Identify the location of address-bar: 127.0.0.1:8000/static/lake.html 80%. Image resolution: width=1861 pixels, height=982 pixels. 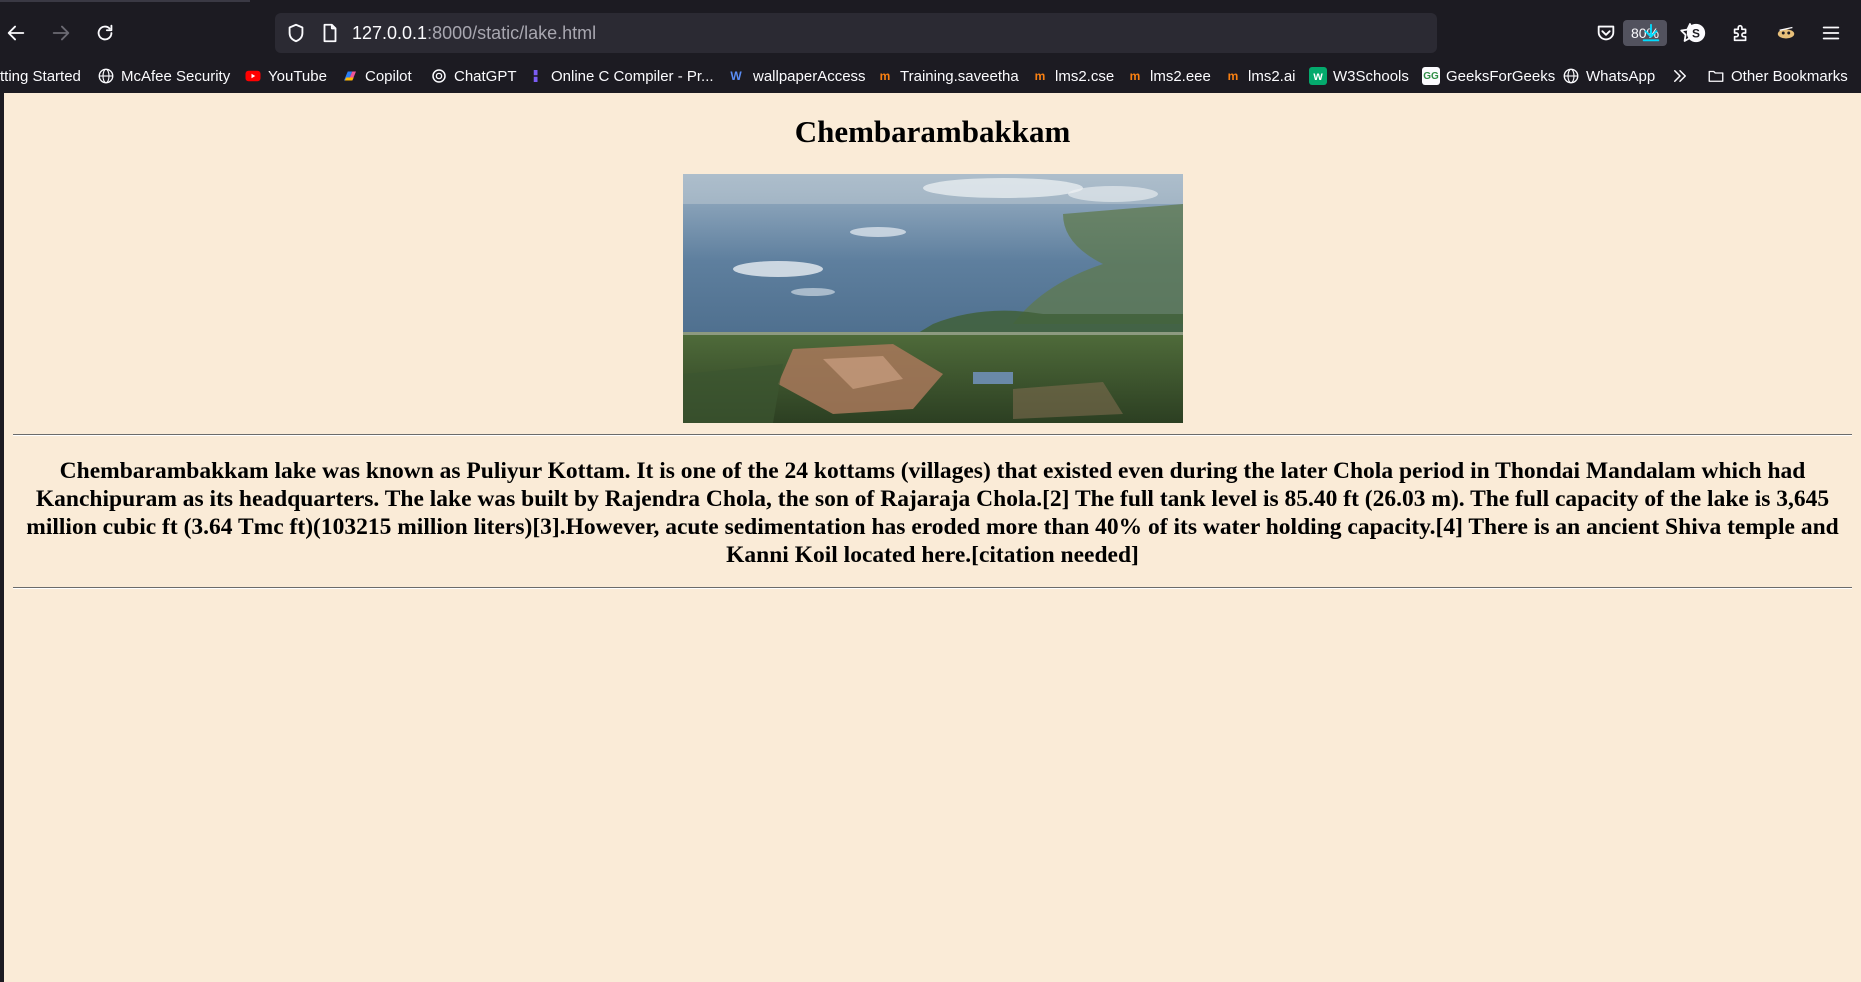
(987, 33).